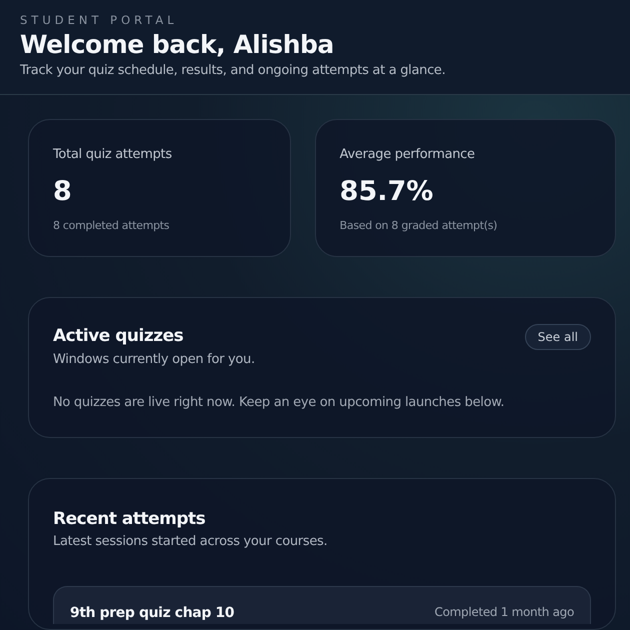 This screenshot has width=630, height=630. I want to click on attempt-title: 9th prep quiz chap 10, so click(152, 613).